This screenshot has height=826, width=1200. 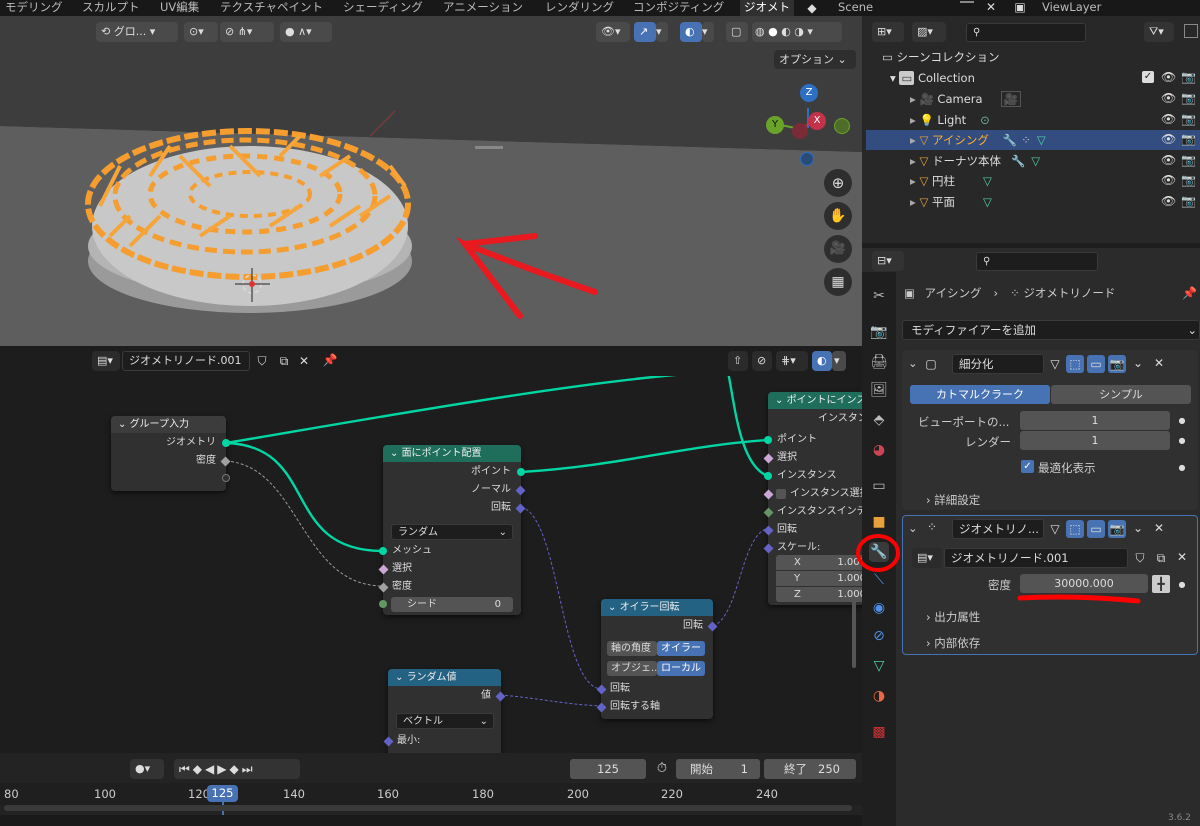 I want to click on close-scene-icon: ✕, so click(x=991, y=7).